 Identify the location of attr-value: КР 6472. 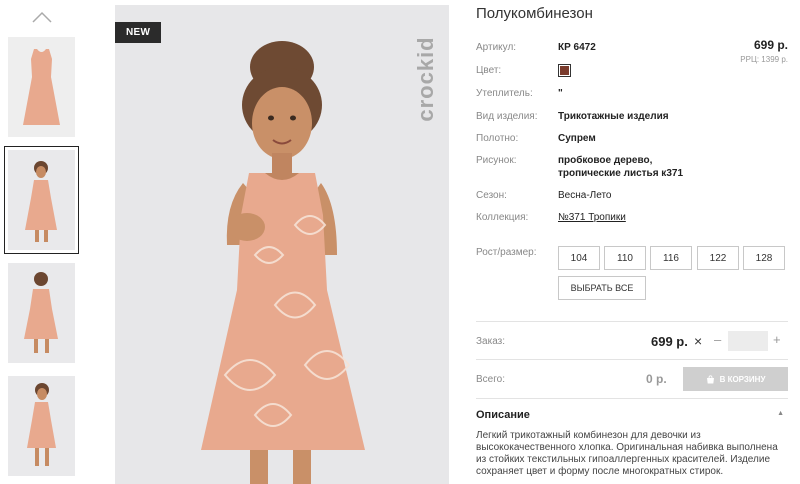
(577, 47).